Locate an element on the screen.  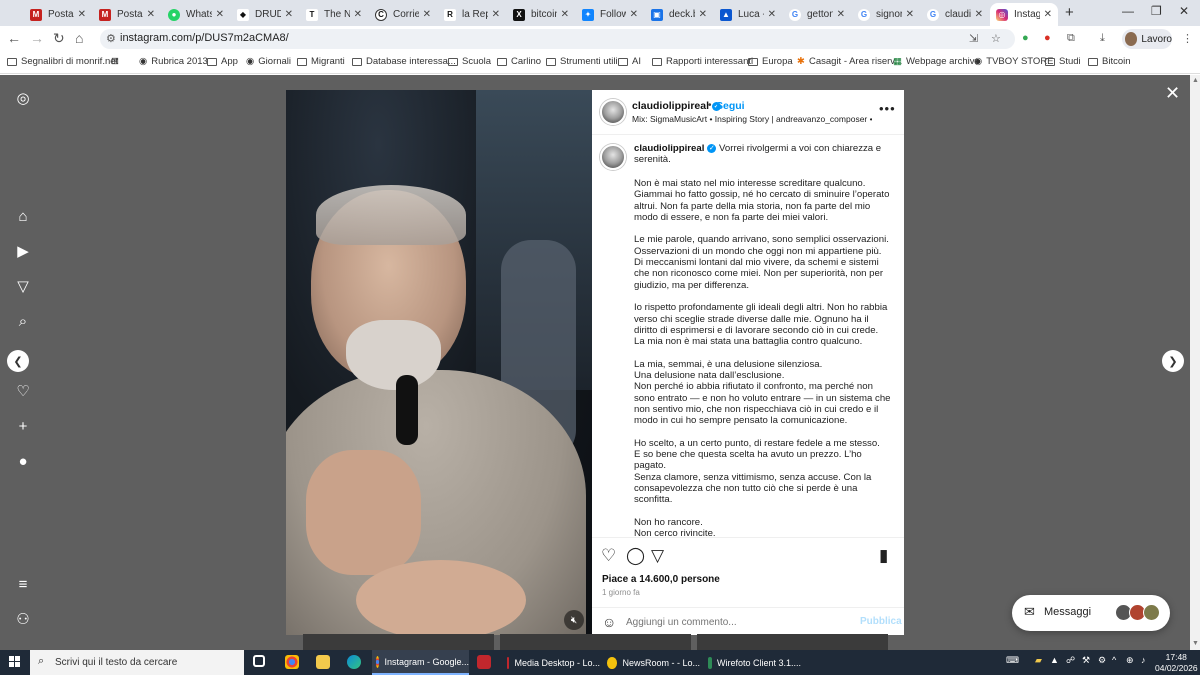
bookmark-item: Segnalibri di monrif.net is located at coordinates (62, 61).